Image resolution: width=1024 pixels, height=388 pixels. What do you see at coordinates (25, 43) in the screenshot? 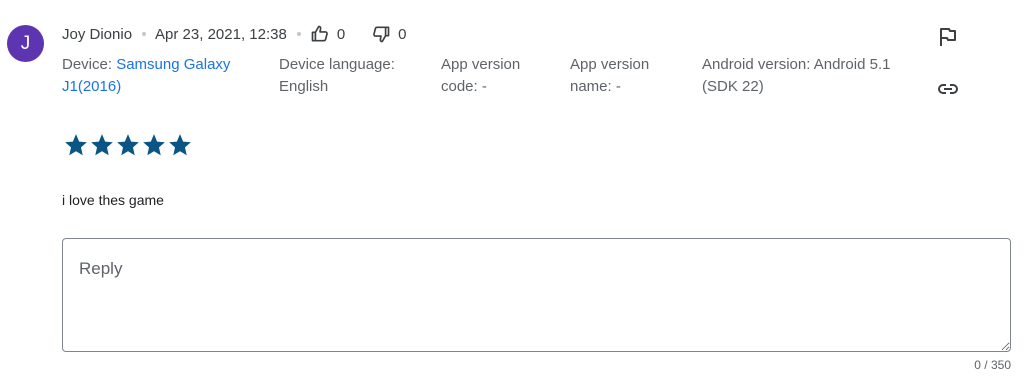
I see `avatar: J` at bounding box center [25, 43].